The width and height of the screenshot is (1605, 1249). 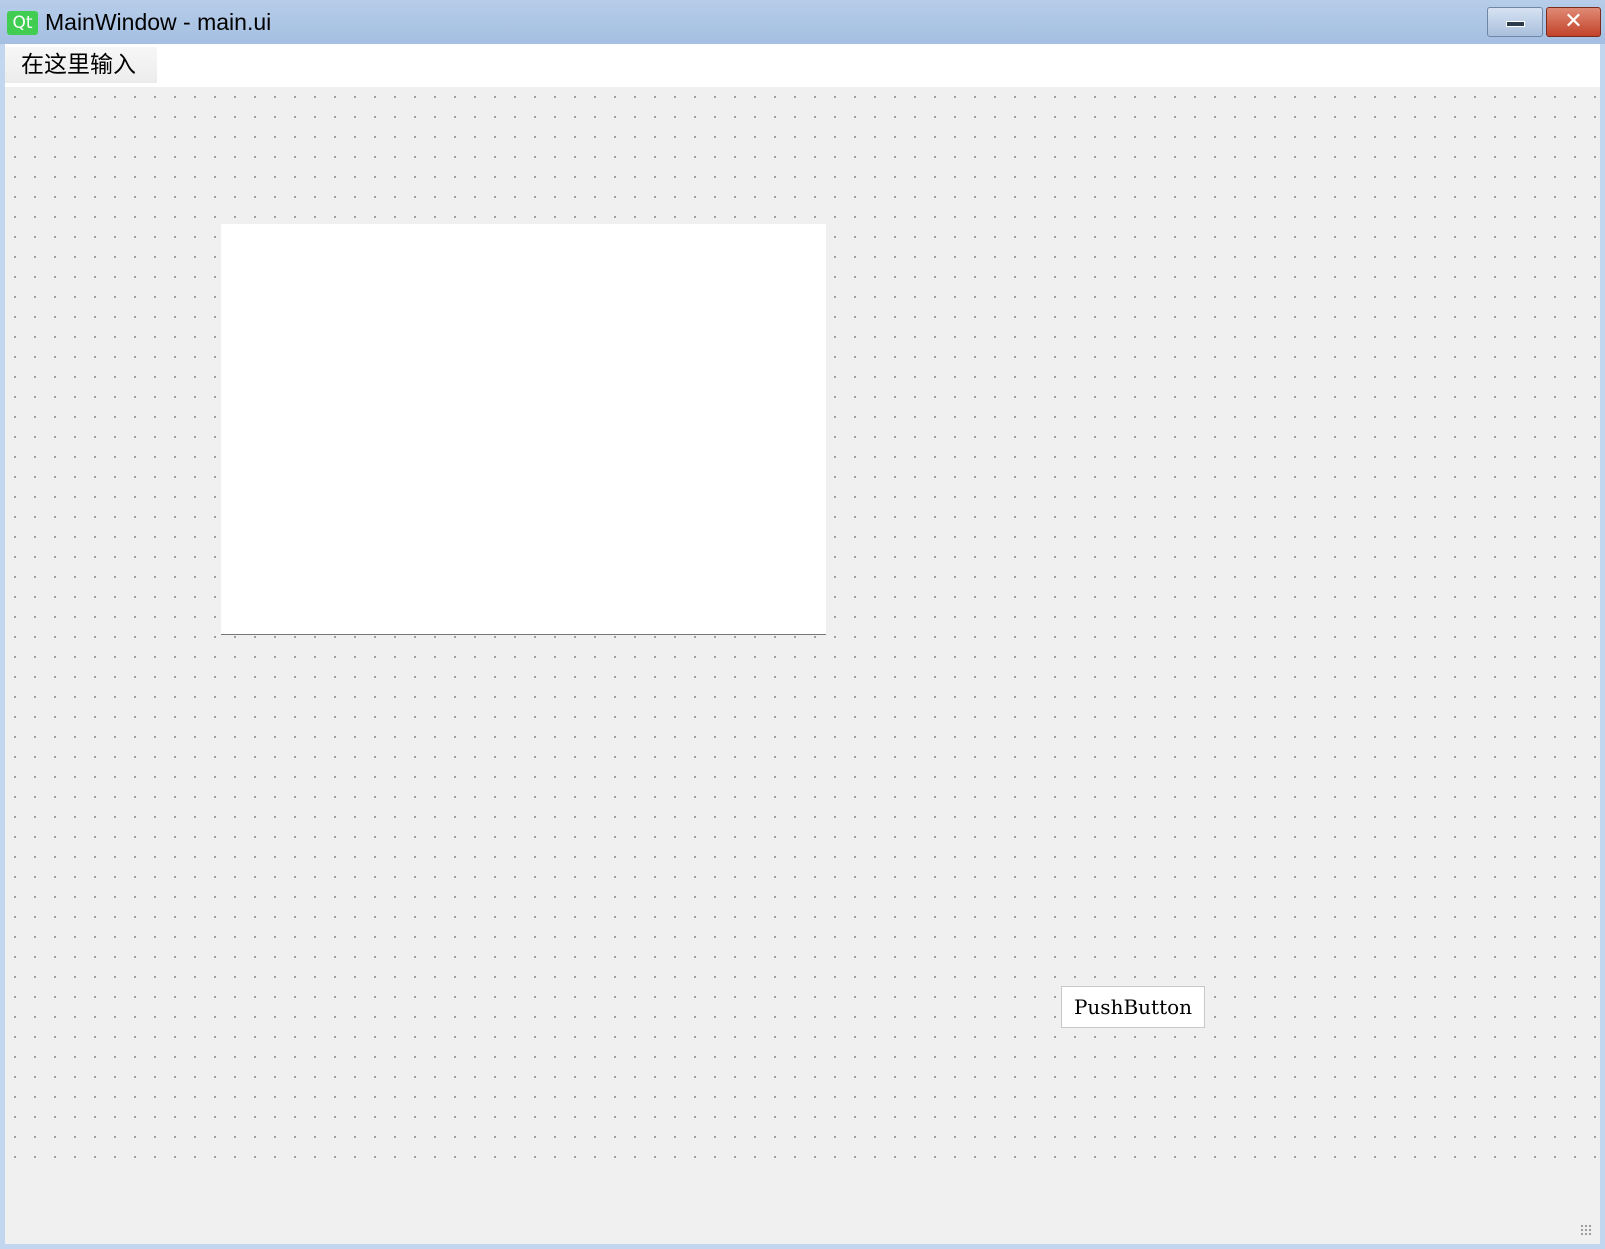 I want to click on canvas-status-area, so click(x=802, y=1208).